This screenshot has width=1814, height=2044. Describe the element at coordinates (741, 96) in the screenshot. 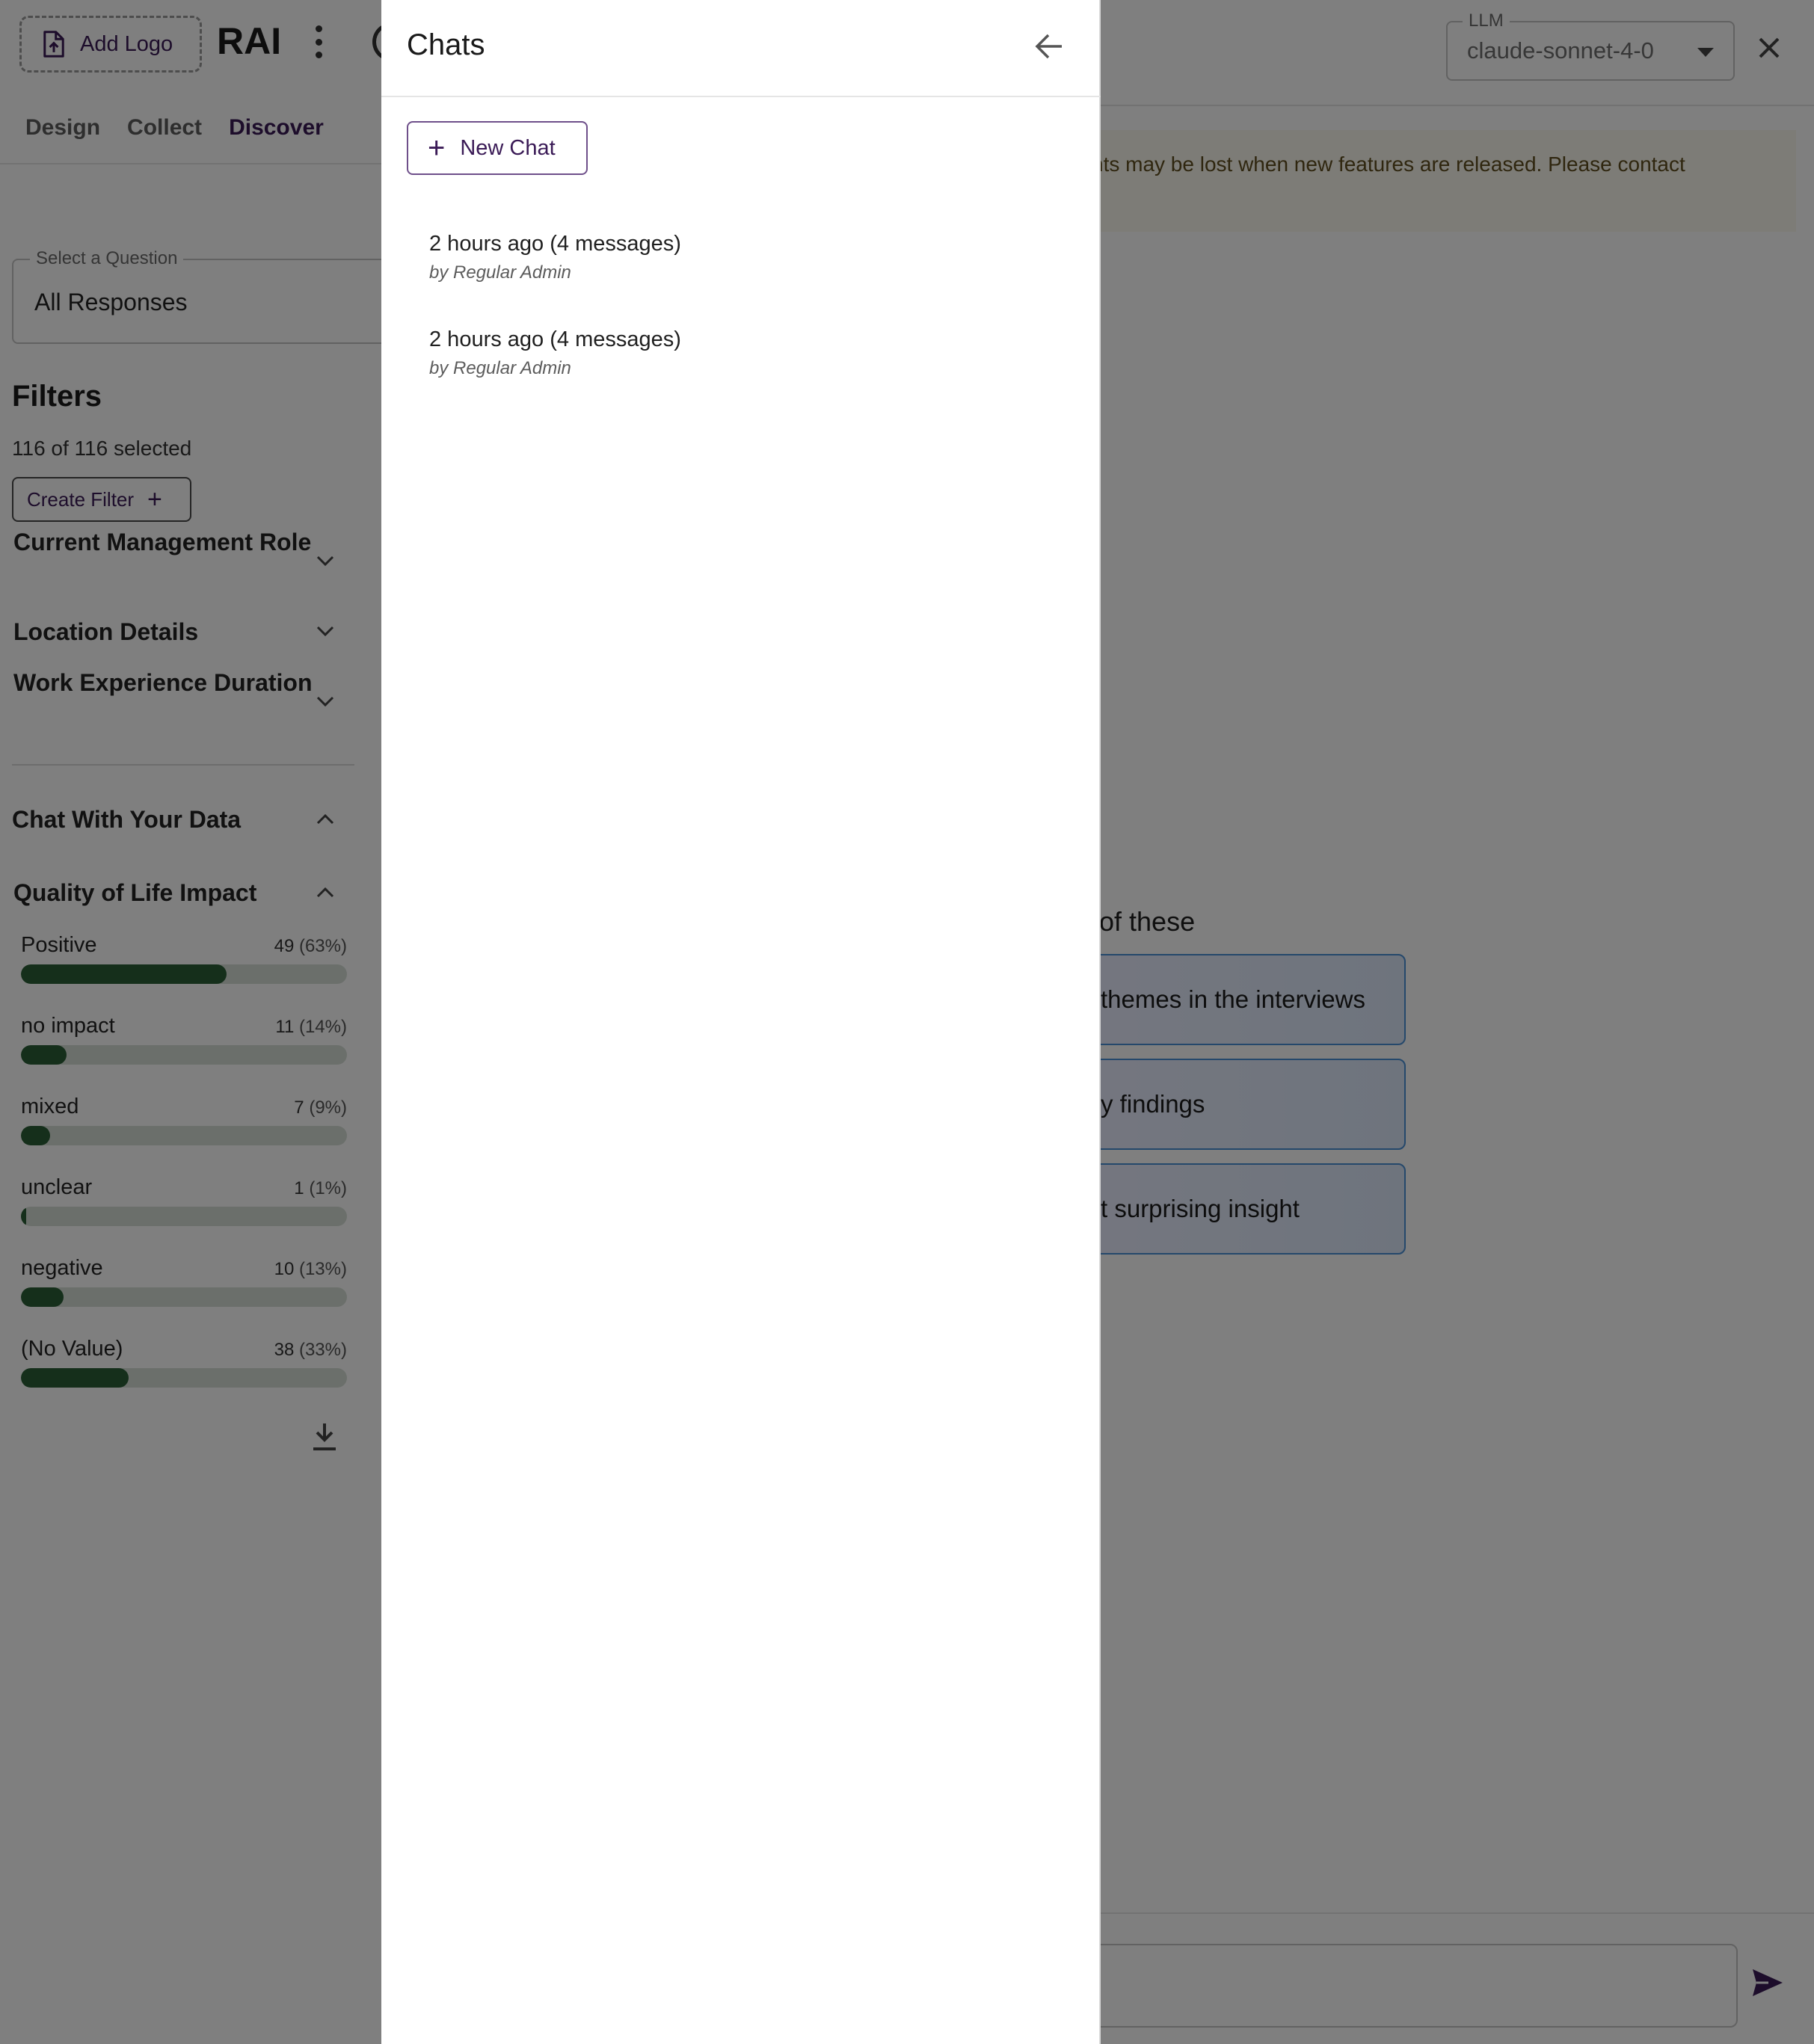

I see `drawer-header-divider` at that location.